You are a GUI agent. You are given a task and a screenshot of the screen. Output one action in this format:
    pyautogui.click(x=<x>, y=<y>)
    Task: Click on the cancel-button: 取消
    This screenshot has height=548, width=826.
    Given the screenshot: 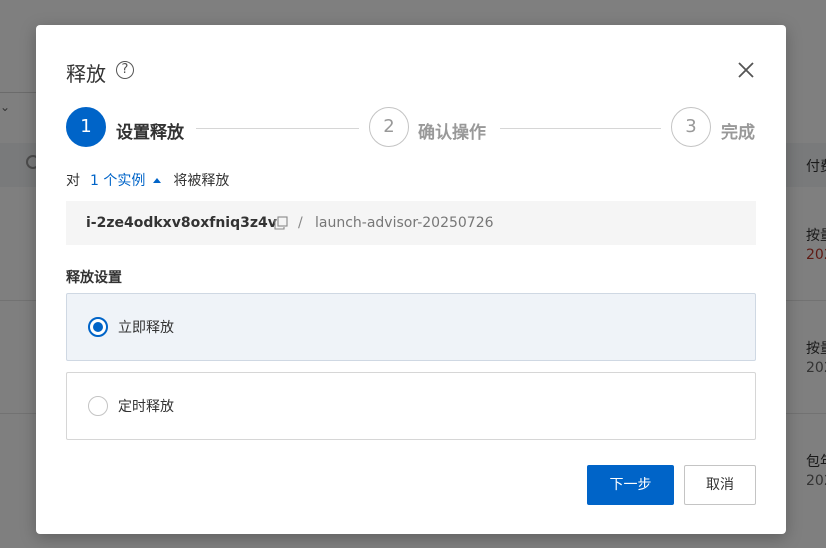 What is the action you would take?
    pyautogui.click(x=720, y=485)
    